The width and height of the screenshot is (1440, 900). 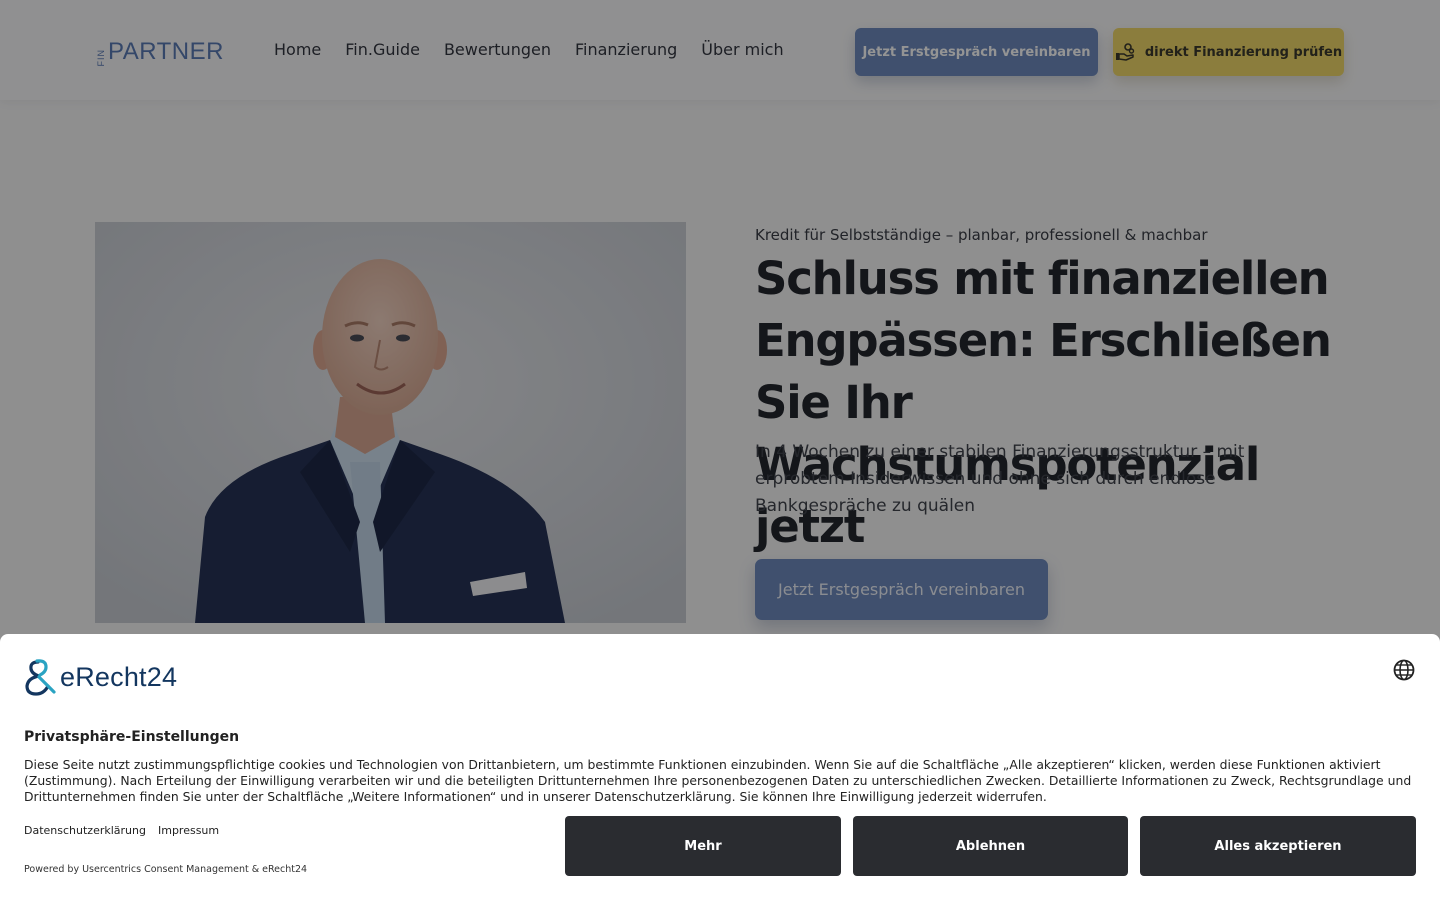 What do you see at coordinates (703, 846) in the screenshot?
I see `consent-more-button: Mehr` at bounding box center [703, 846].